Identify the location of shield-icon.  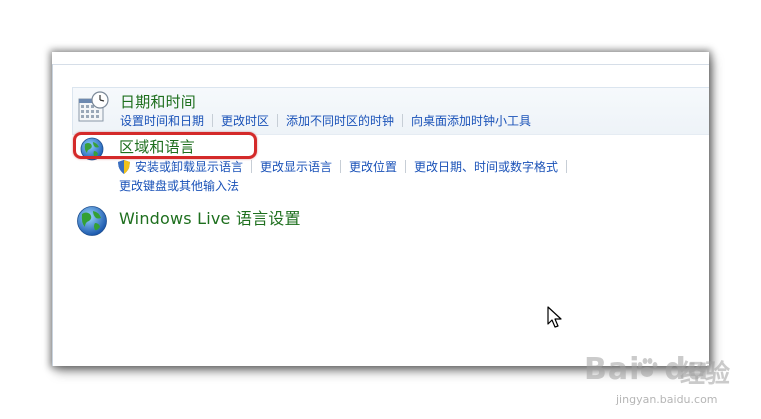
(124, 167).